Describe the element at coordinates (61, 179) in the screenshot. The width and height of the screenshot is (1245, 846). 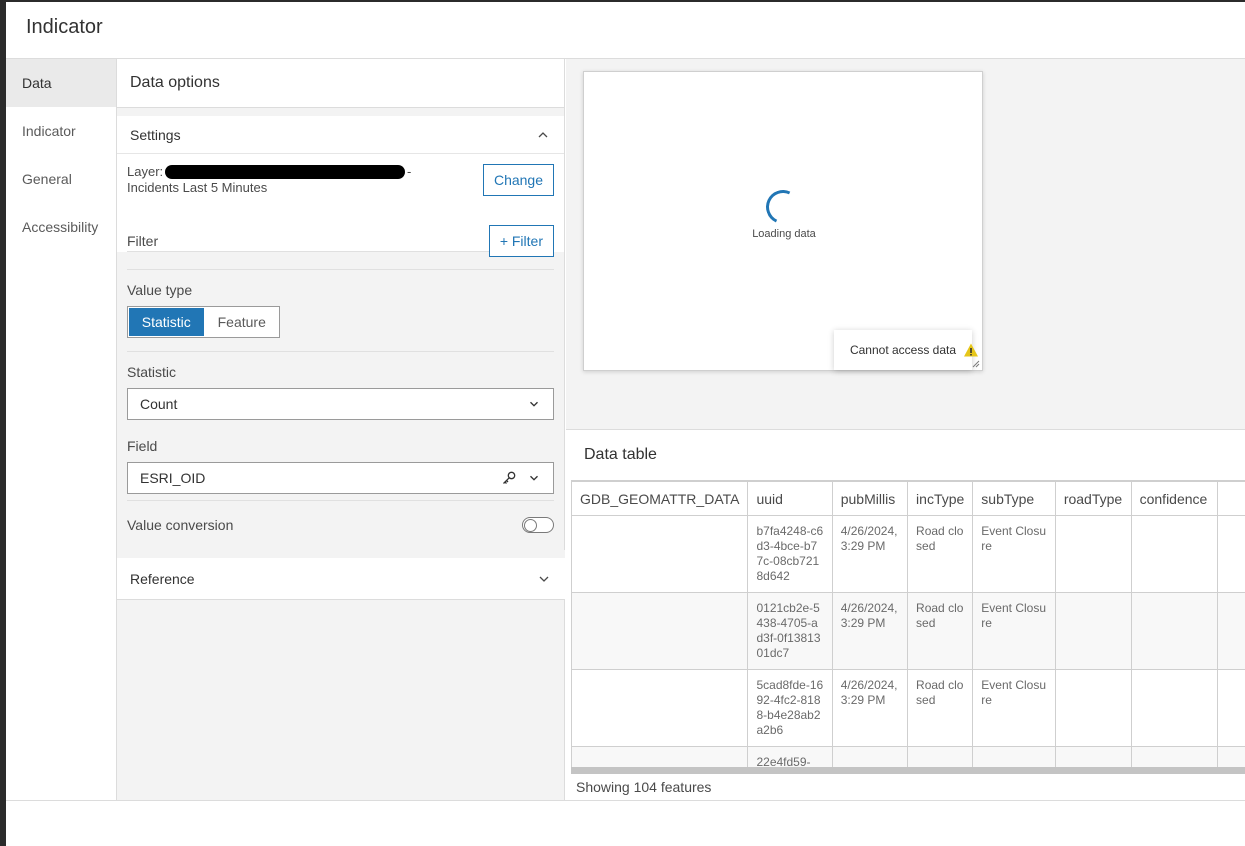
I see `nav-item-general: General` at that location.